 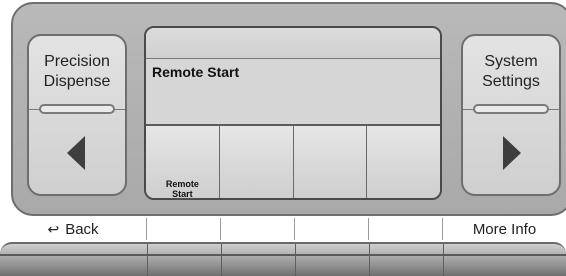 What do you see at coordinates (183, 162) in the screenshot?
I see `soft-key-remote-start: Remote Start` at bounding box center [183, 162].